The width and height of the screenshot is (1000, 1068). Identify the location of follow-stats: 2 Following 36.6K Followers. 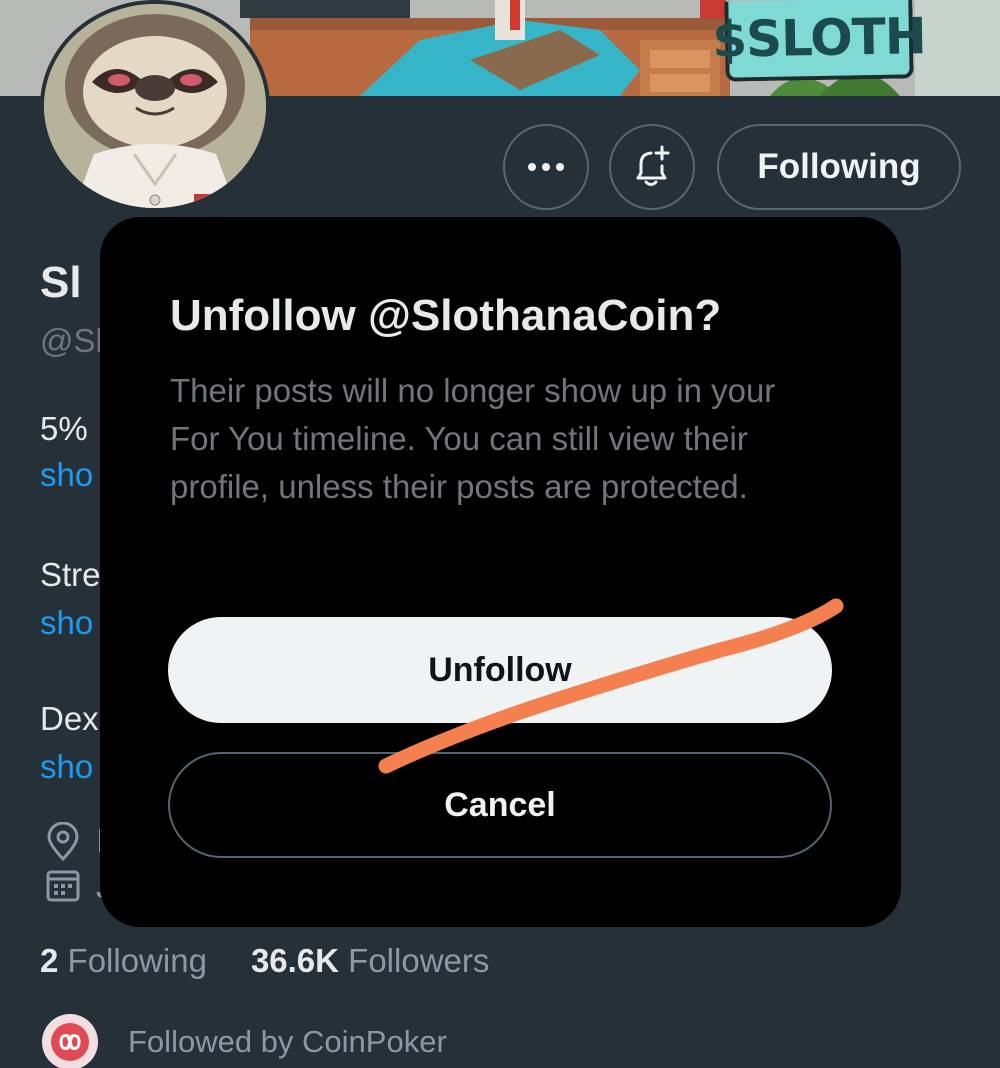
(264, 961).